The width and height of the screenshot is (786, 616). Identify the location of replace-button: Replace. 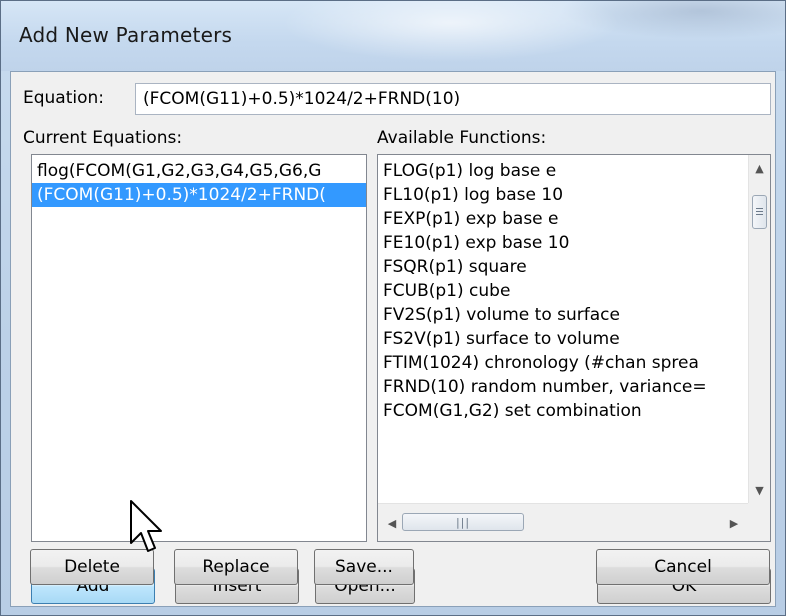
(236, 567).